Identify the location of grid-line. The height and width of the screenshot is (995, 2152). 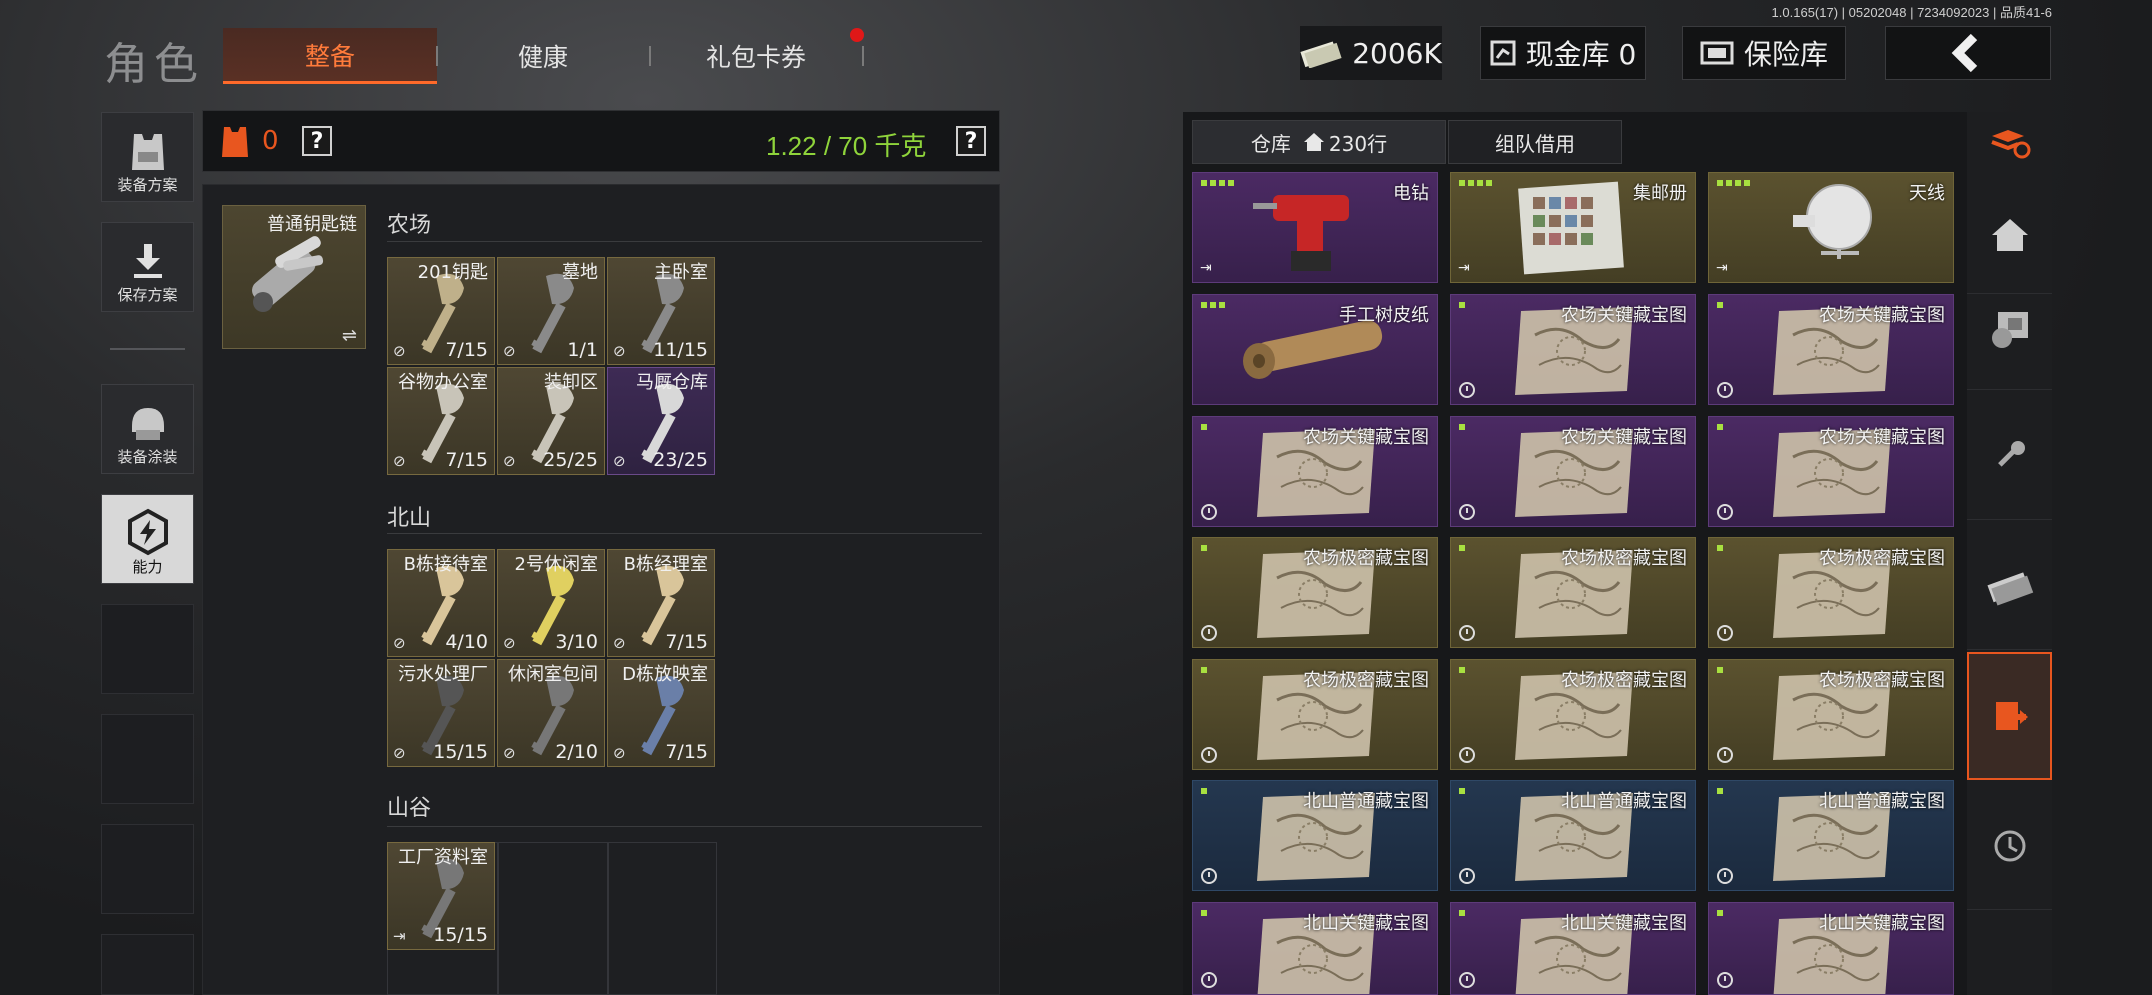
(498, 918).